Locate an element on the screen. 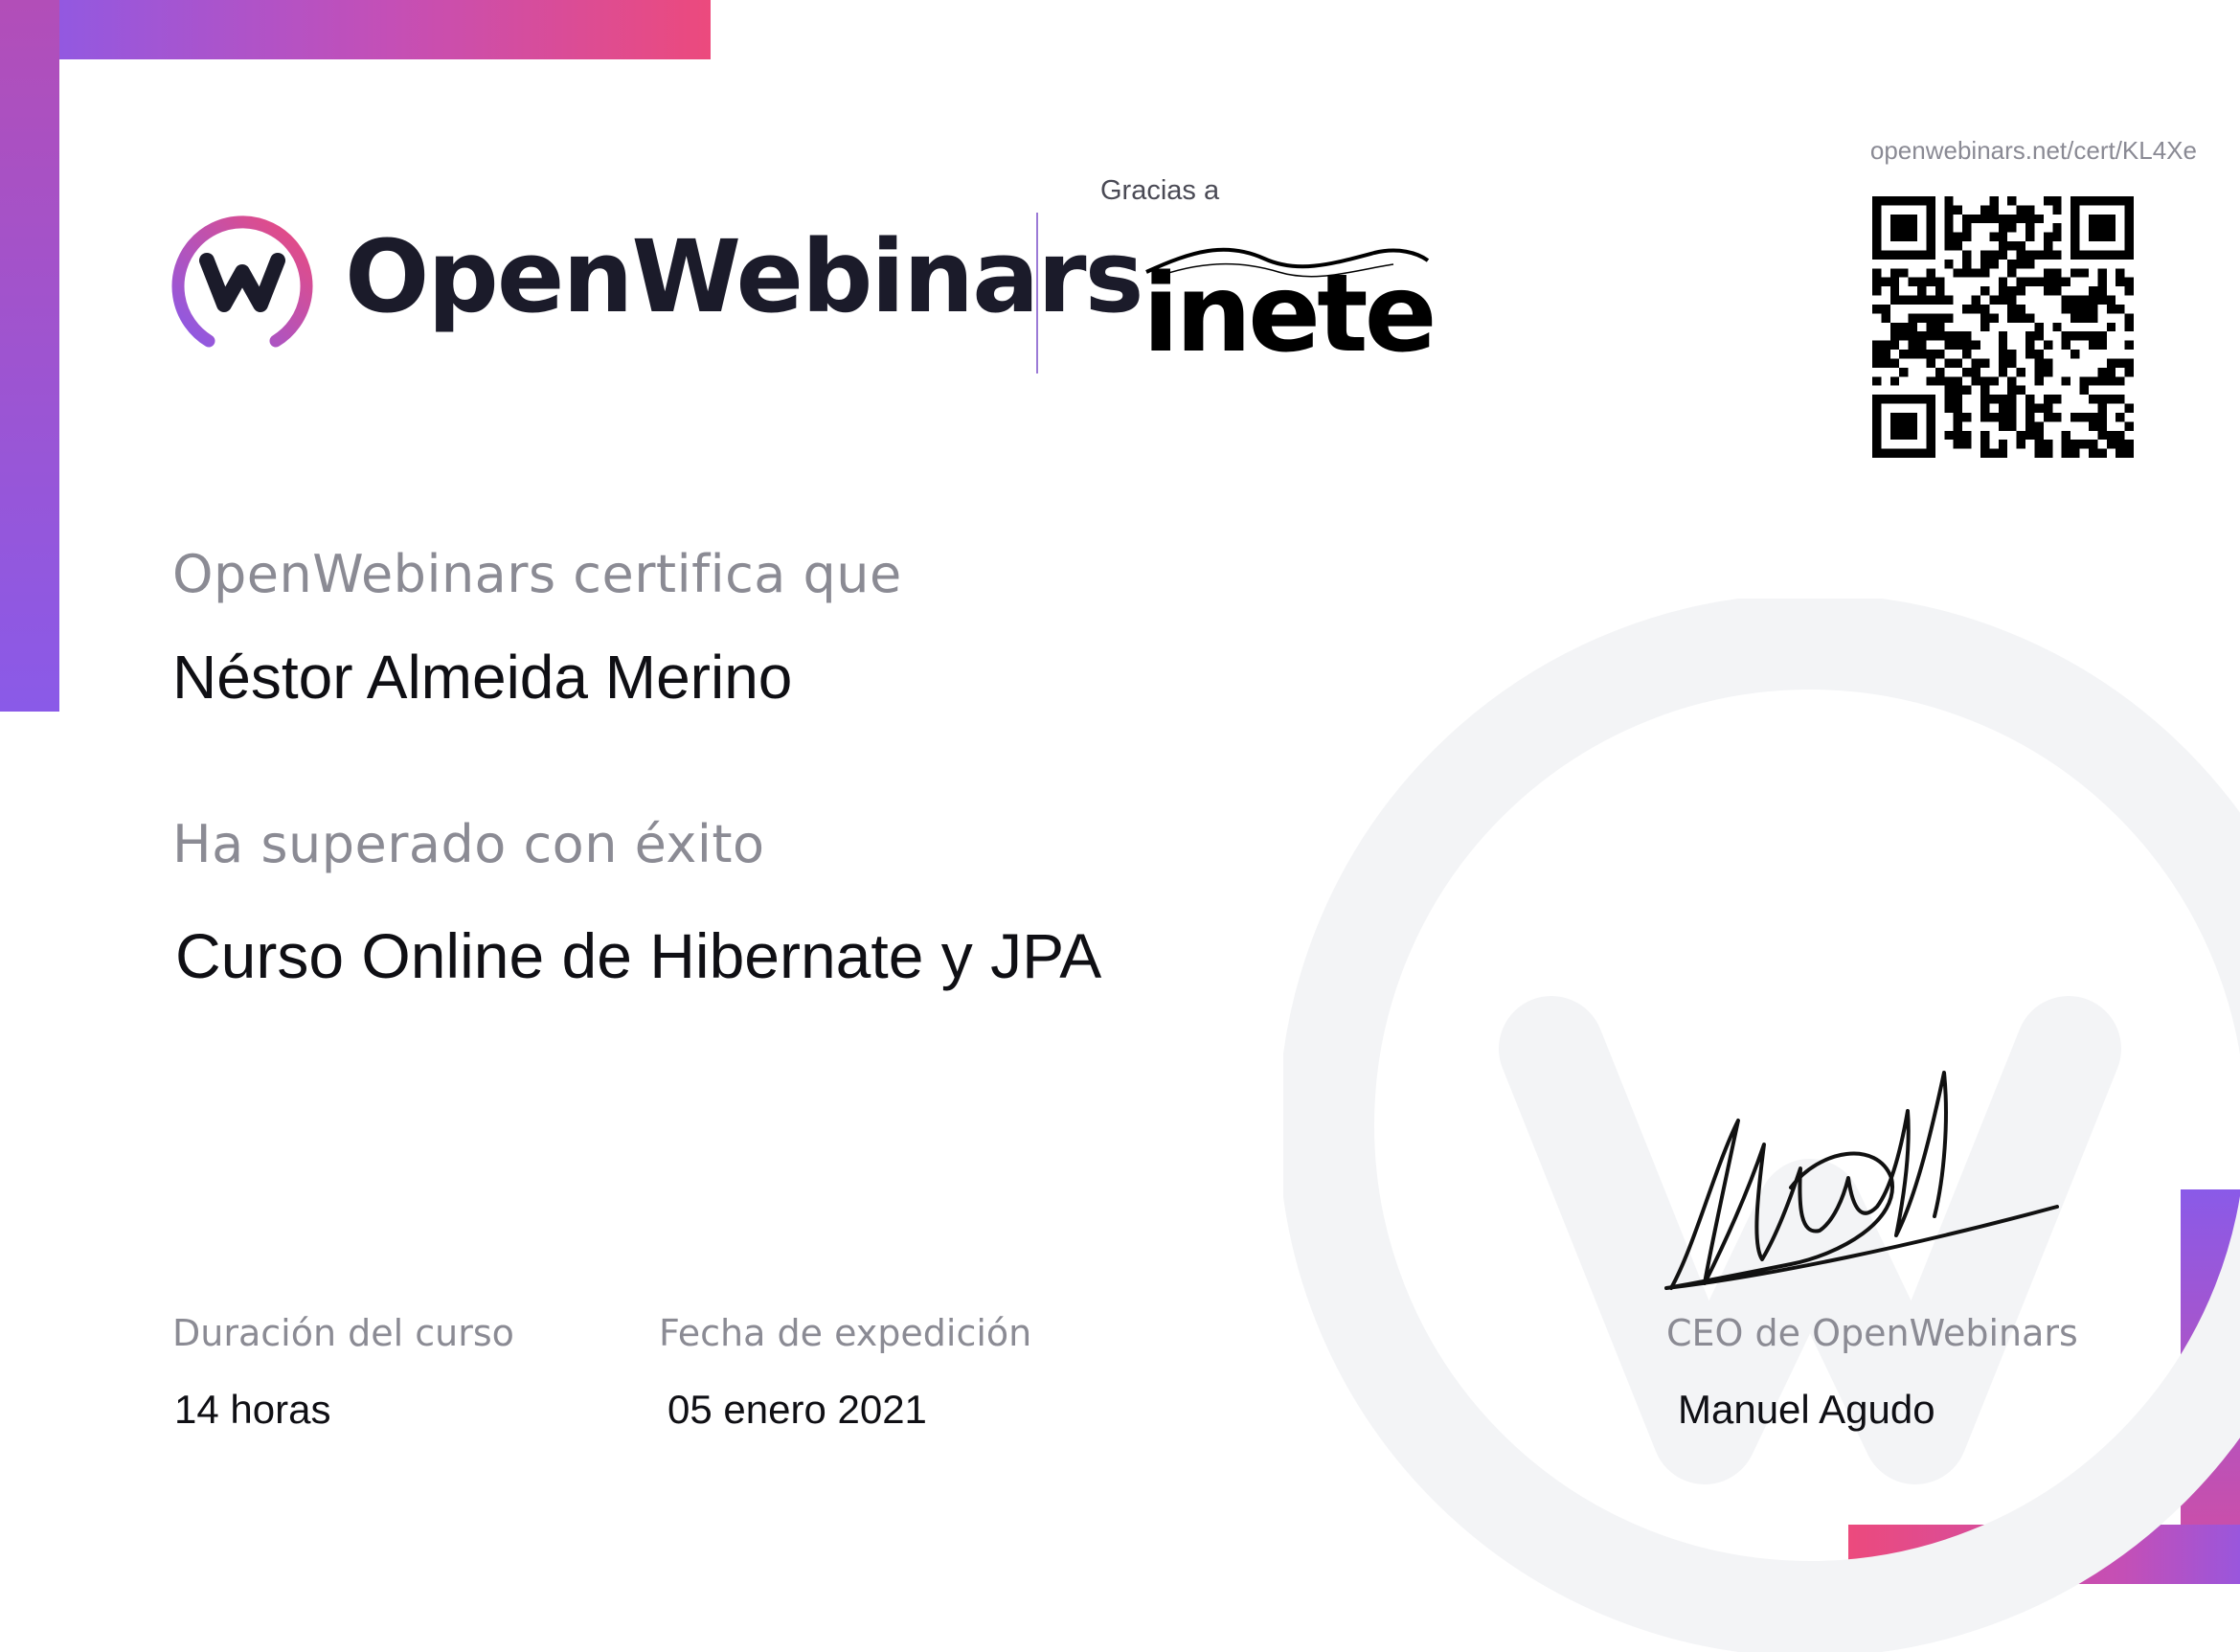  certifies-label: OpenWebinars certifica que is located at coordinates (537, 574).